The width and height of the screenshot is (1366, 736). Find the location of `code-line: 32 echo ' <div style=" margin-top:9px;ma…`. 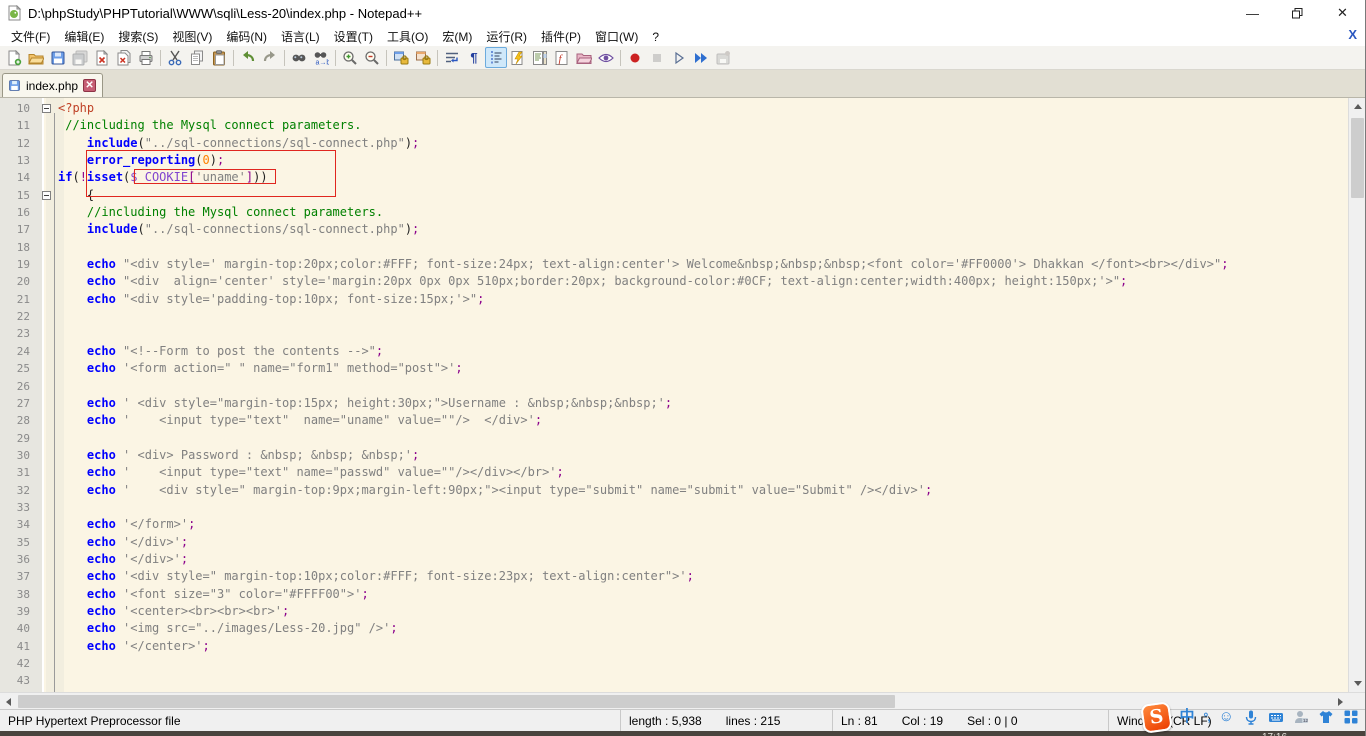

code-line: 32 echo ' <div style=" margin-top:9px;ma… is located at coordinates (674, 490).